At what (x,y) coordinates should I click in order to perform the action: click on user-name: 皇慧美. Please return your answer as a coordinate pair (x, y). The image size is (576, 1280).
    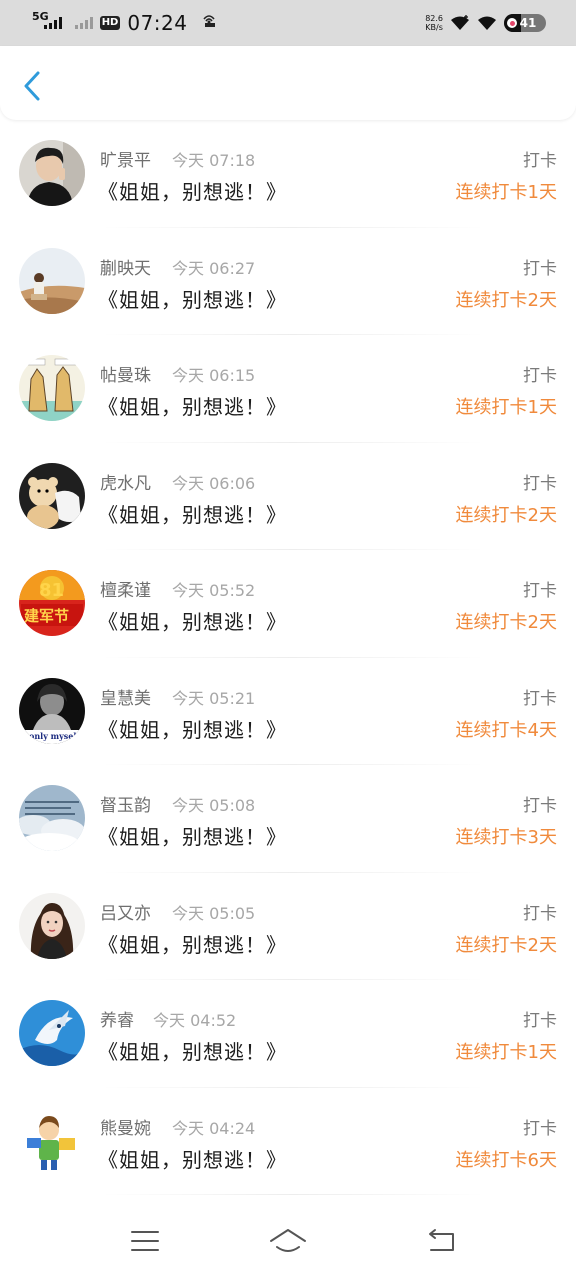
    Looking at the image, I should click on (125, 698).